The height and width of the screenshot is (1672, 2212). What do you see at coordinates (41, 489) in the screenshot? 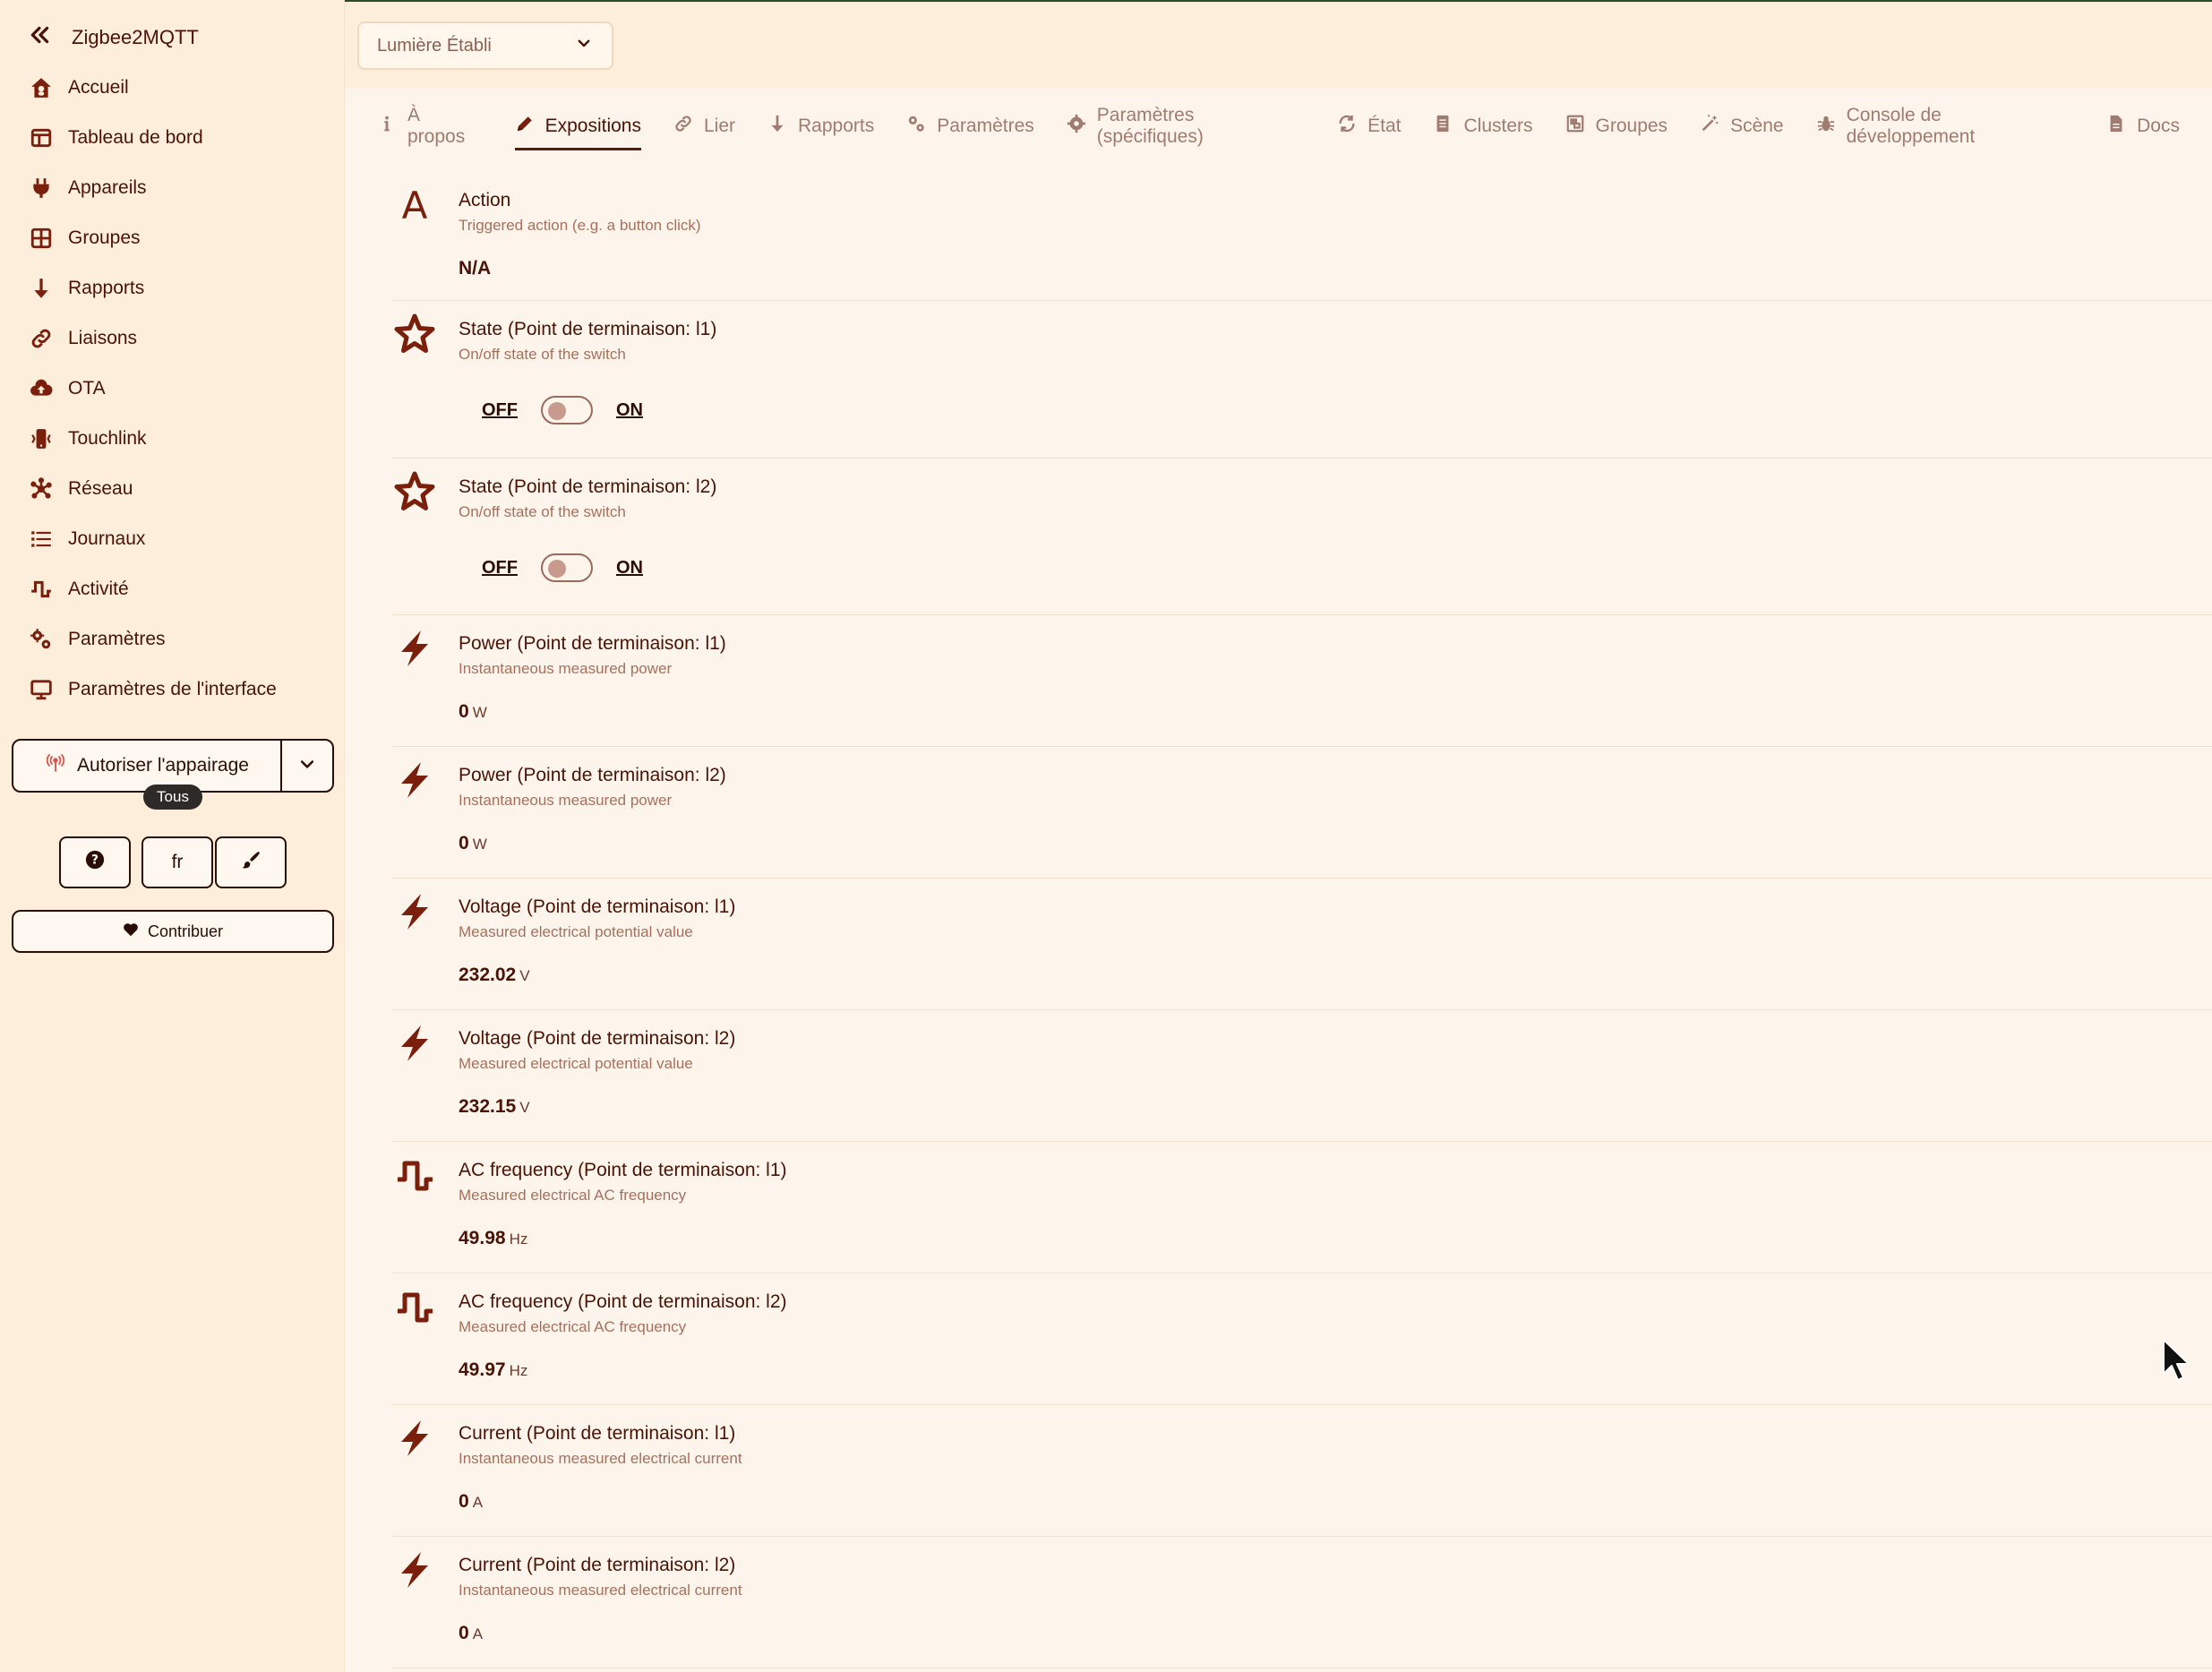
I see `network-icon` at bounding box center [41, 489].